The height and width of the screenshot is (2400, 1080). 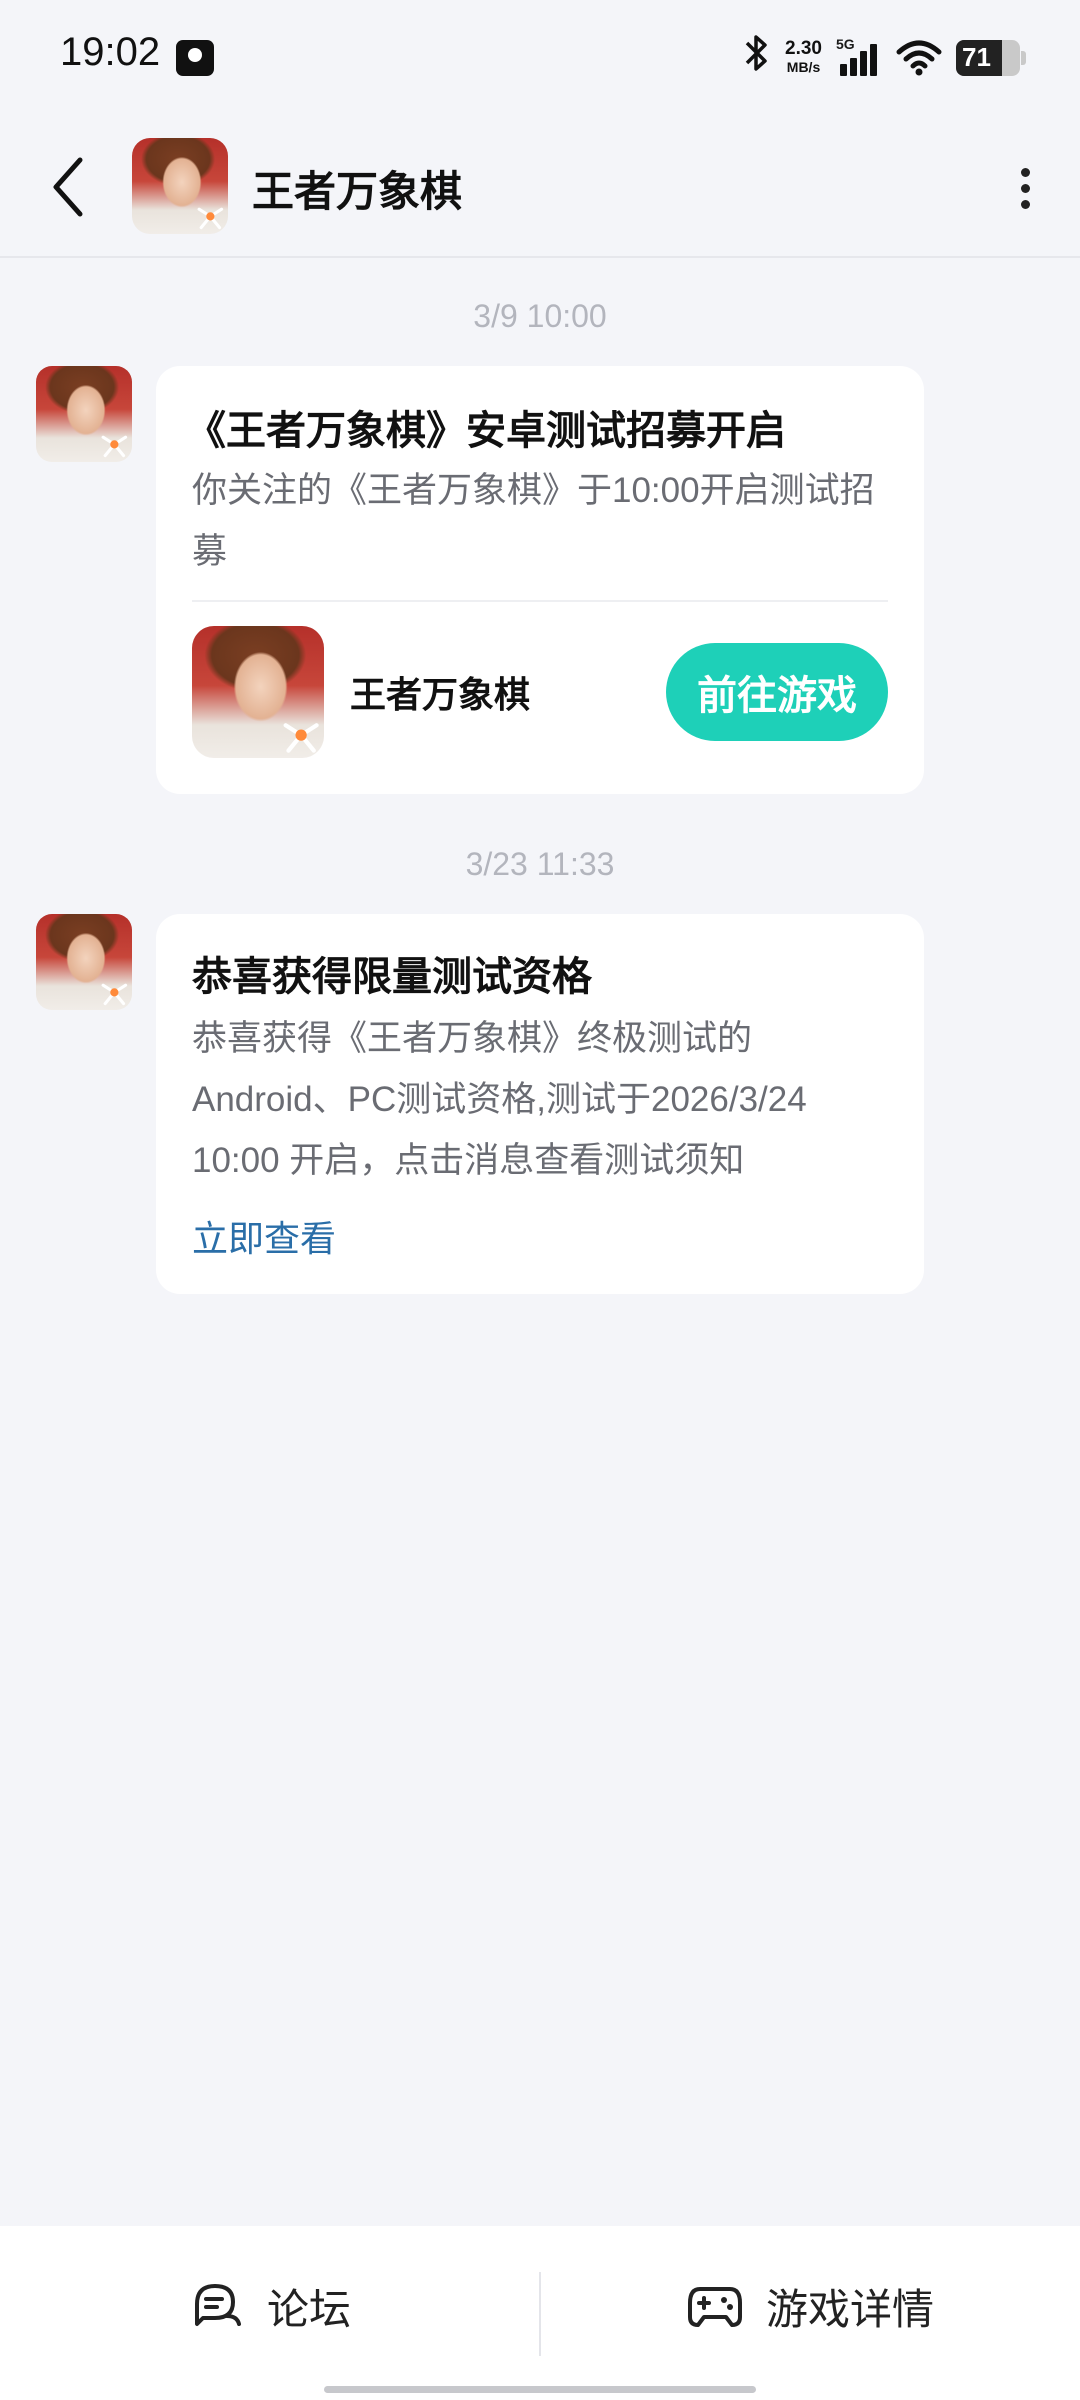 I want to click on forum-label: 论坛, so click(x=308, y=2309).